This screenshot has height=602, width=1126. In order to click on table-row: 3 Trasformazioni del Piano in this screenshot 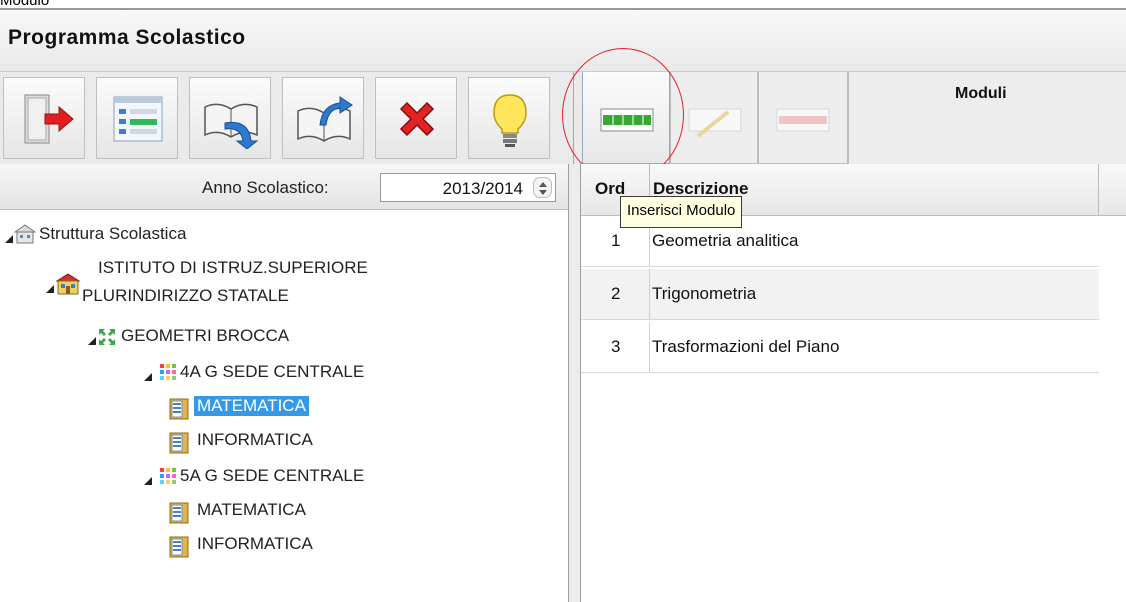, I will do `click(840, 347)`.